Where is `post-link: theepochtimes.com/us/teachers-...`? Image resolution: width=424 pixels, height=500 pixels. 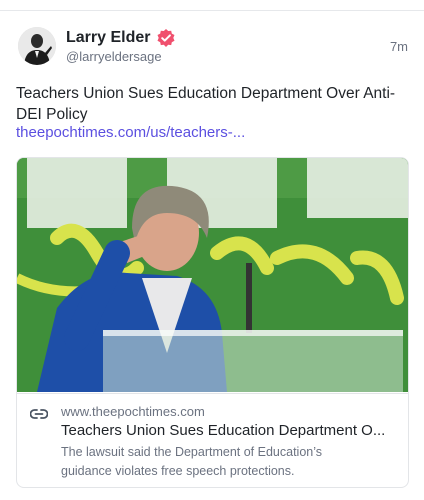 post-link: theepochtimes.com/us/teachers-... is located at coordinates (130, 132).